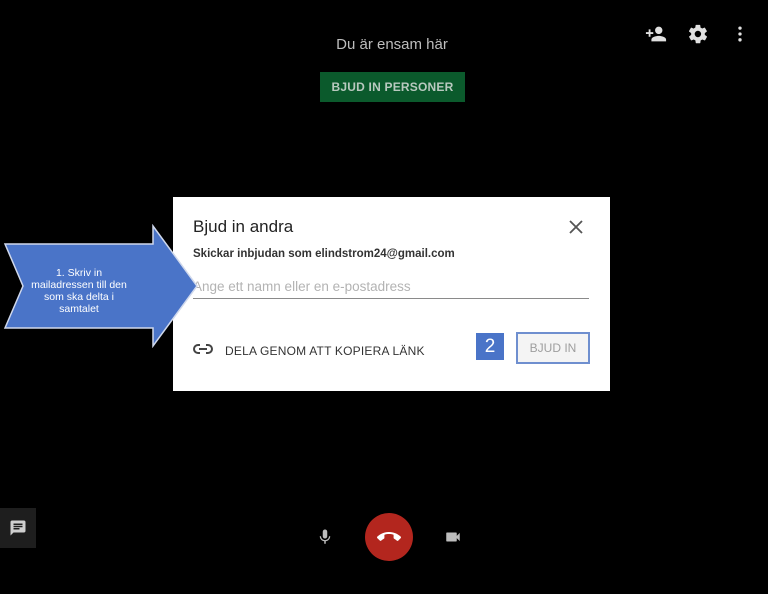 This screenshot has width=768, height=594. What do you see at coordinates (490, 346) in the screenshot?
I see `step-badge: 2` at bounding box center [490, 346].